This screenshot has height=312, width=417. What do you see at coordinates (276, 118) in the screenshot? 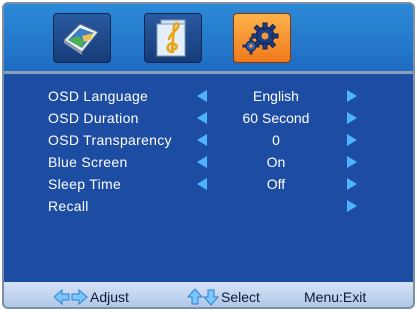
I see `menu-value: 60 Second` at bounding box center [276, 118].